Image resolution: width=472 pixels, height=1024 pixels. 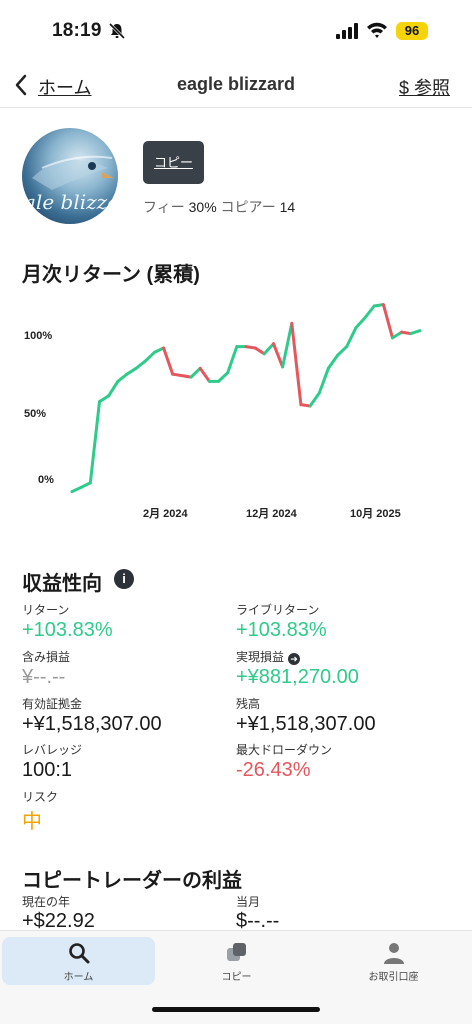 I want to click on signal-icon, so click(x=347, y=31).